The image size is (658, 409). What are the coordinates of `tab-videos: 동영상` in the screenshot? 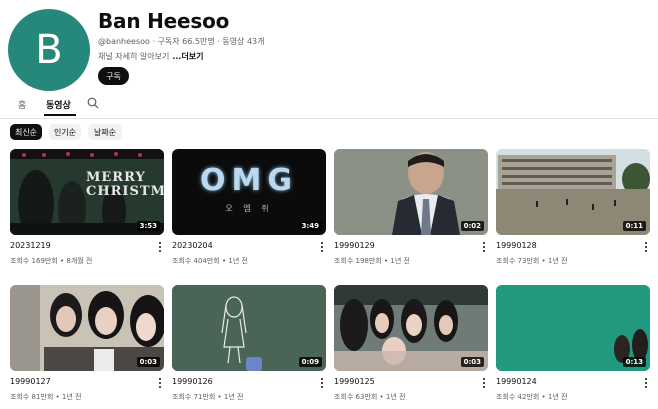 It's located at (58, 104).